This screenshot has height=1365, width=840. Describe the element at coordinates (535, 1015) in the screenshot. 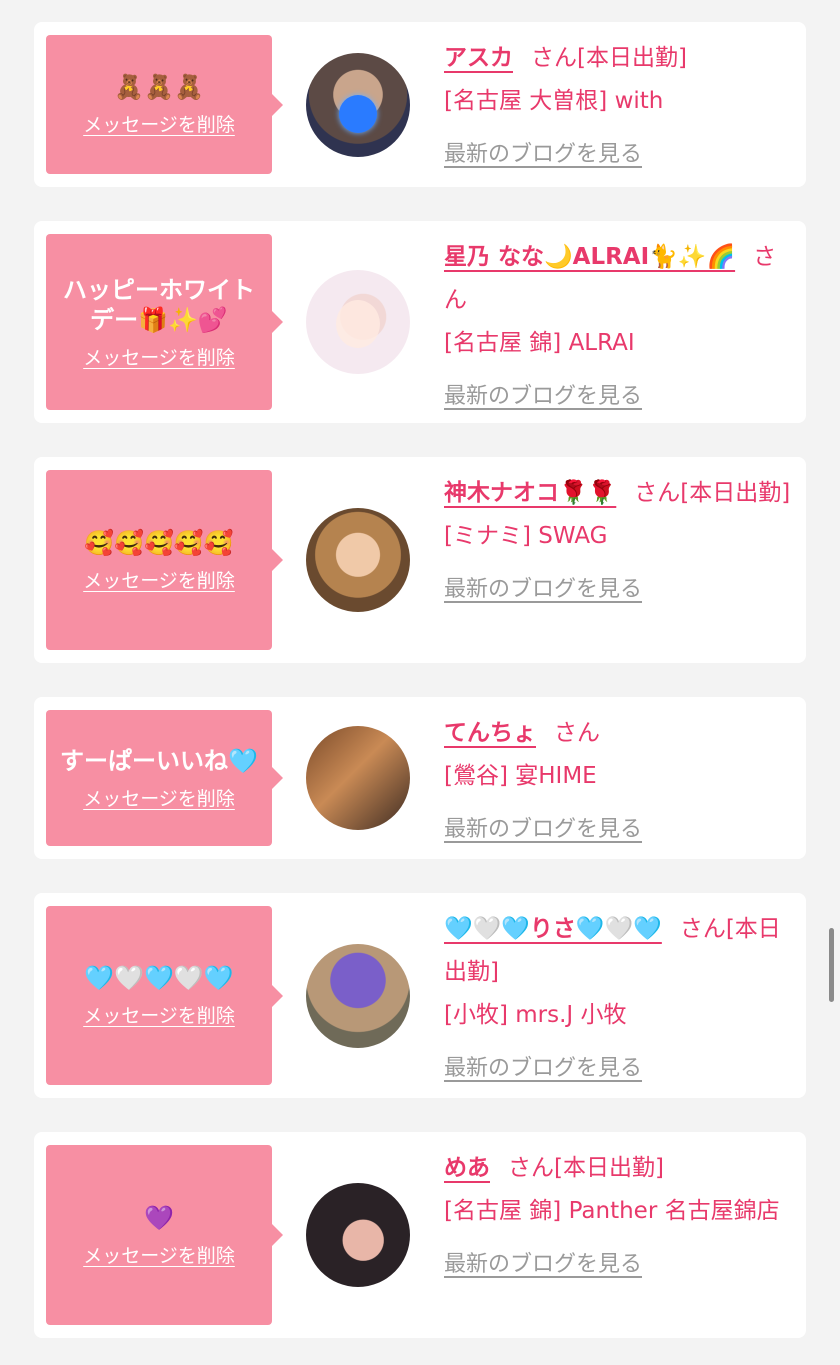

I see `shop-info: [小牧] mrs.J 小牧` at that location.